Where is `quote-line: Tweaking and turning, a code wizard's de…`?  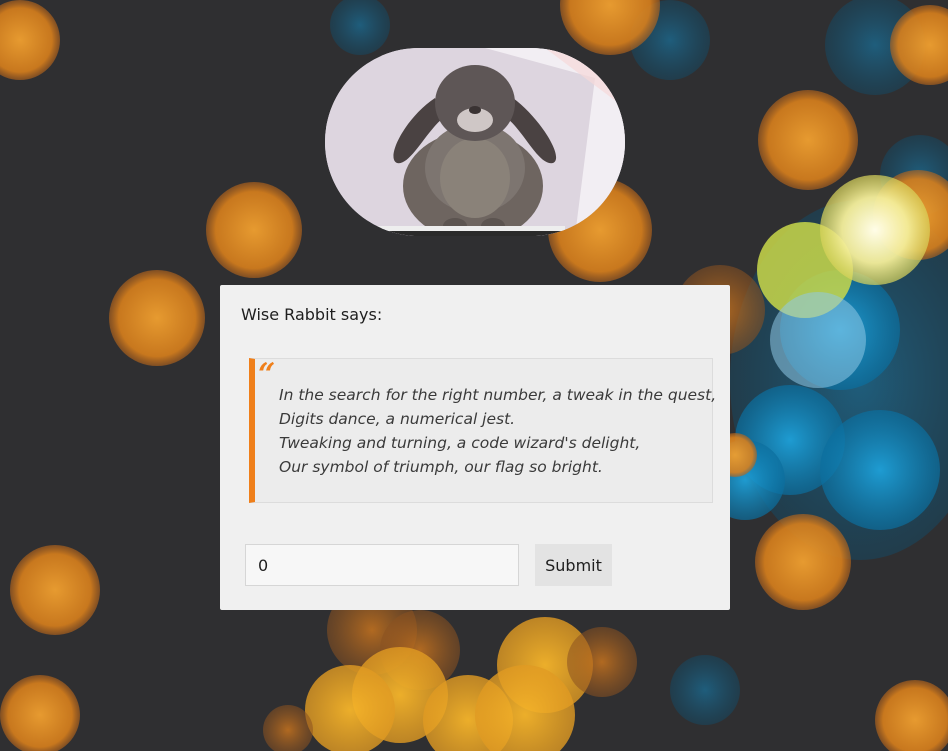 quote-line: Tweaking and turning, a code wizard's de… is located at coordinates (460, 443).